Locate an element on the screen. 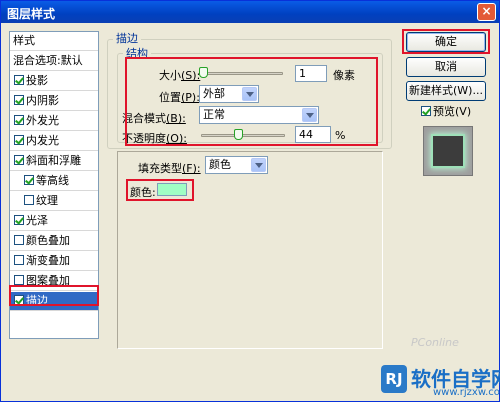 This screenshot has height=402, width=500. preview-swatch is located at coordinates (448, 151).